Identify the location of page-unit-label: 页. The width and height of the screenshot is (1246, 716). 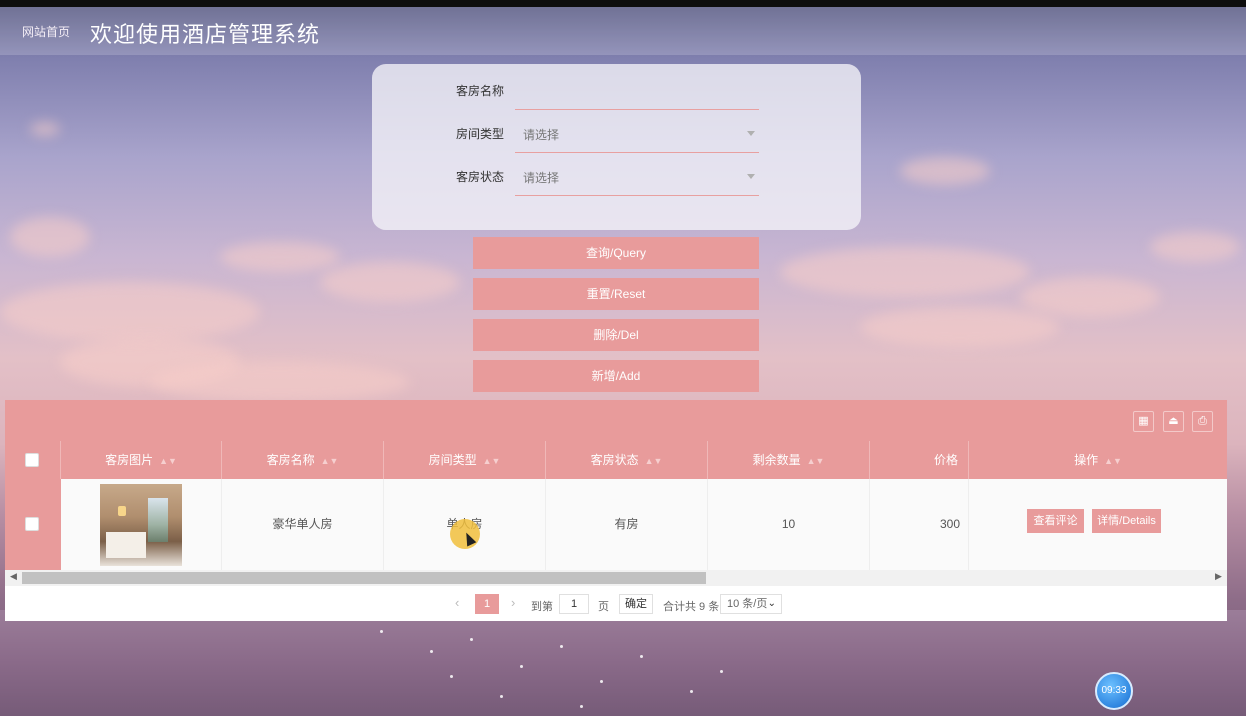
(603, 607).